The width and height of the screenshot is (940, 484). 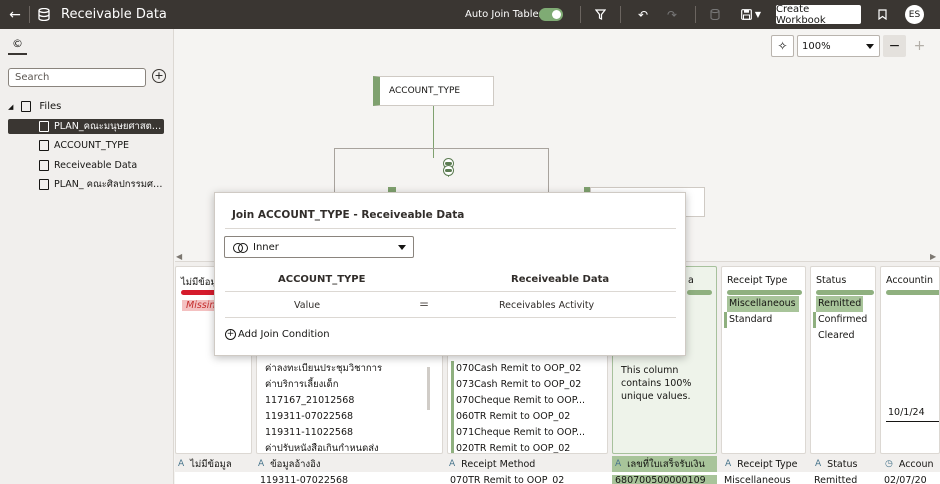 What do you see at coordinates (914, 14) in the screenshot?
I see `user-avatar: ES` at bounding box center [914, 14].